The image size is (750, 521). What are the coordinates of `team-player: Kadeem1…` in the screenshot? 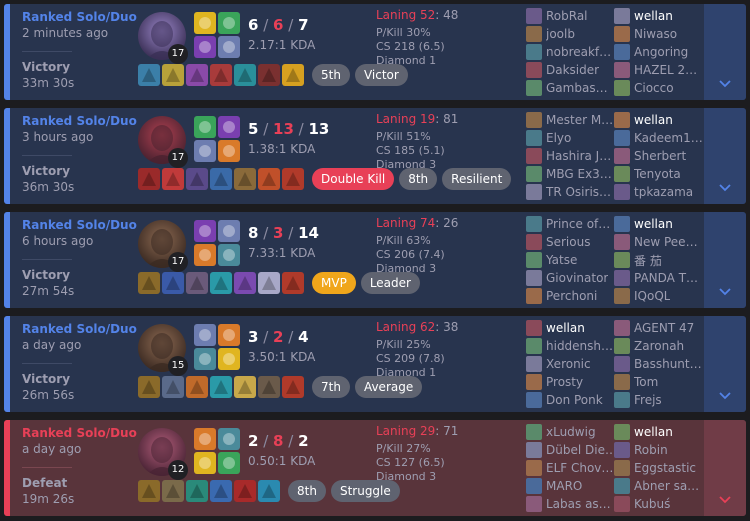 It's located at (658, 138).